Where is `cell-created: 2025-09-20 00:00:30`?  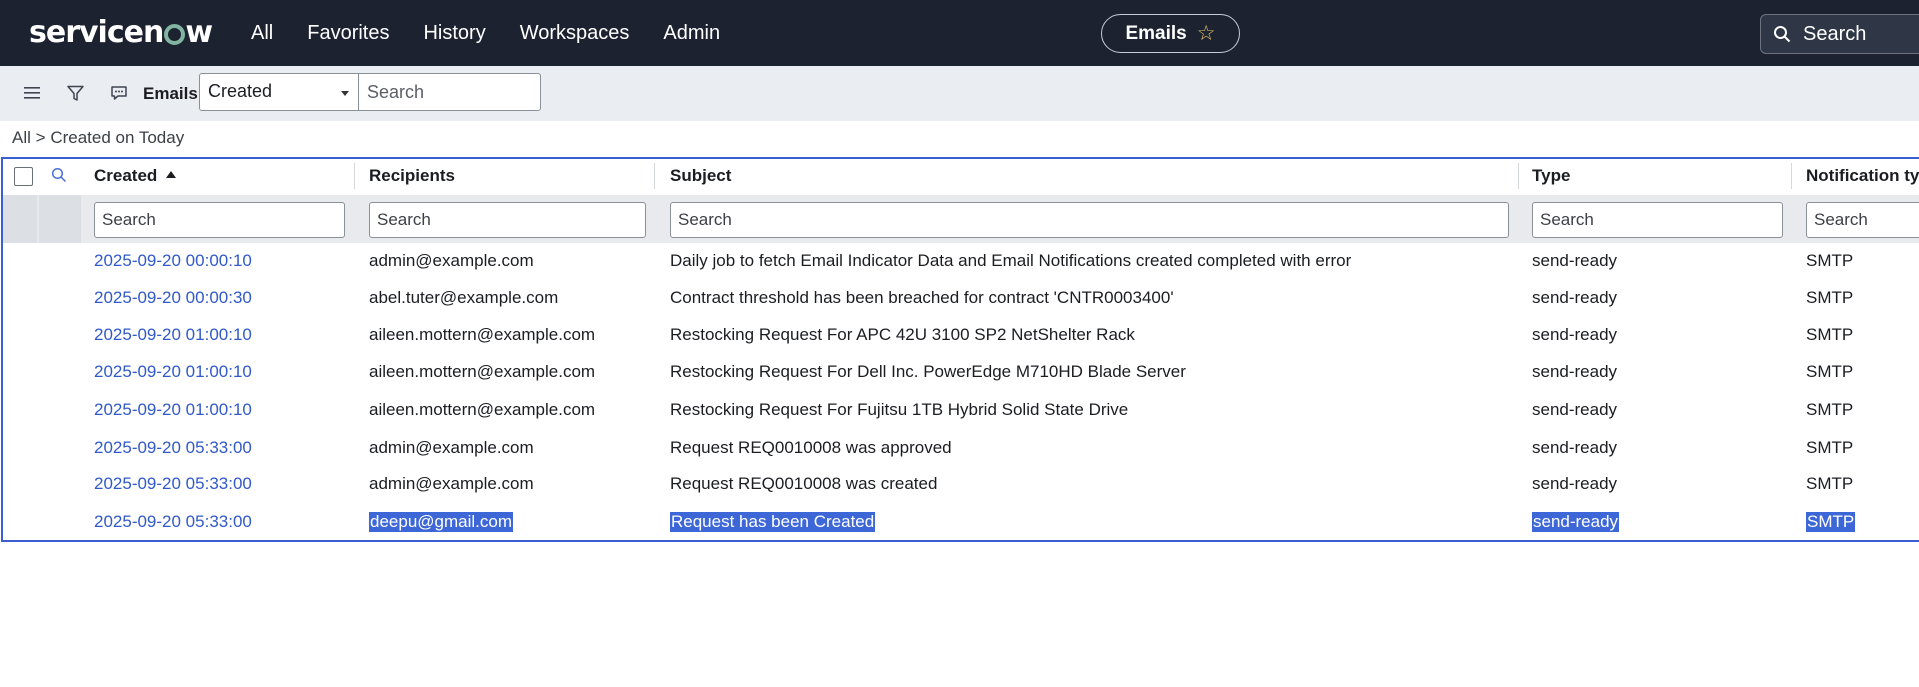
cell-created: 2025-09-20 00:00:30 is located at coordinates (173, 298).